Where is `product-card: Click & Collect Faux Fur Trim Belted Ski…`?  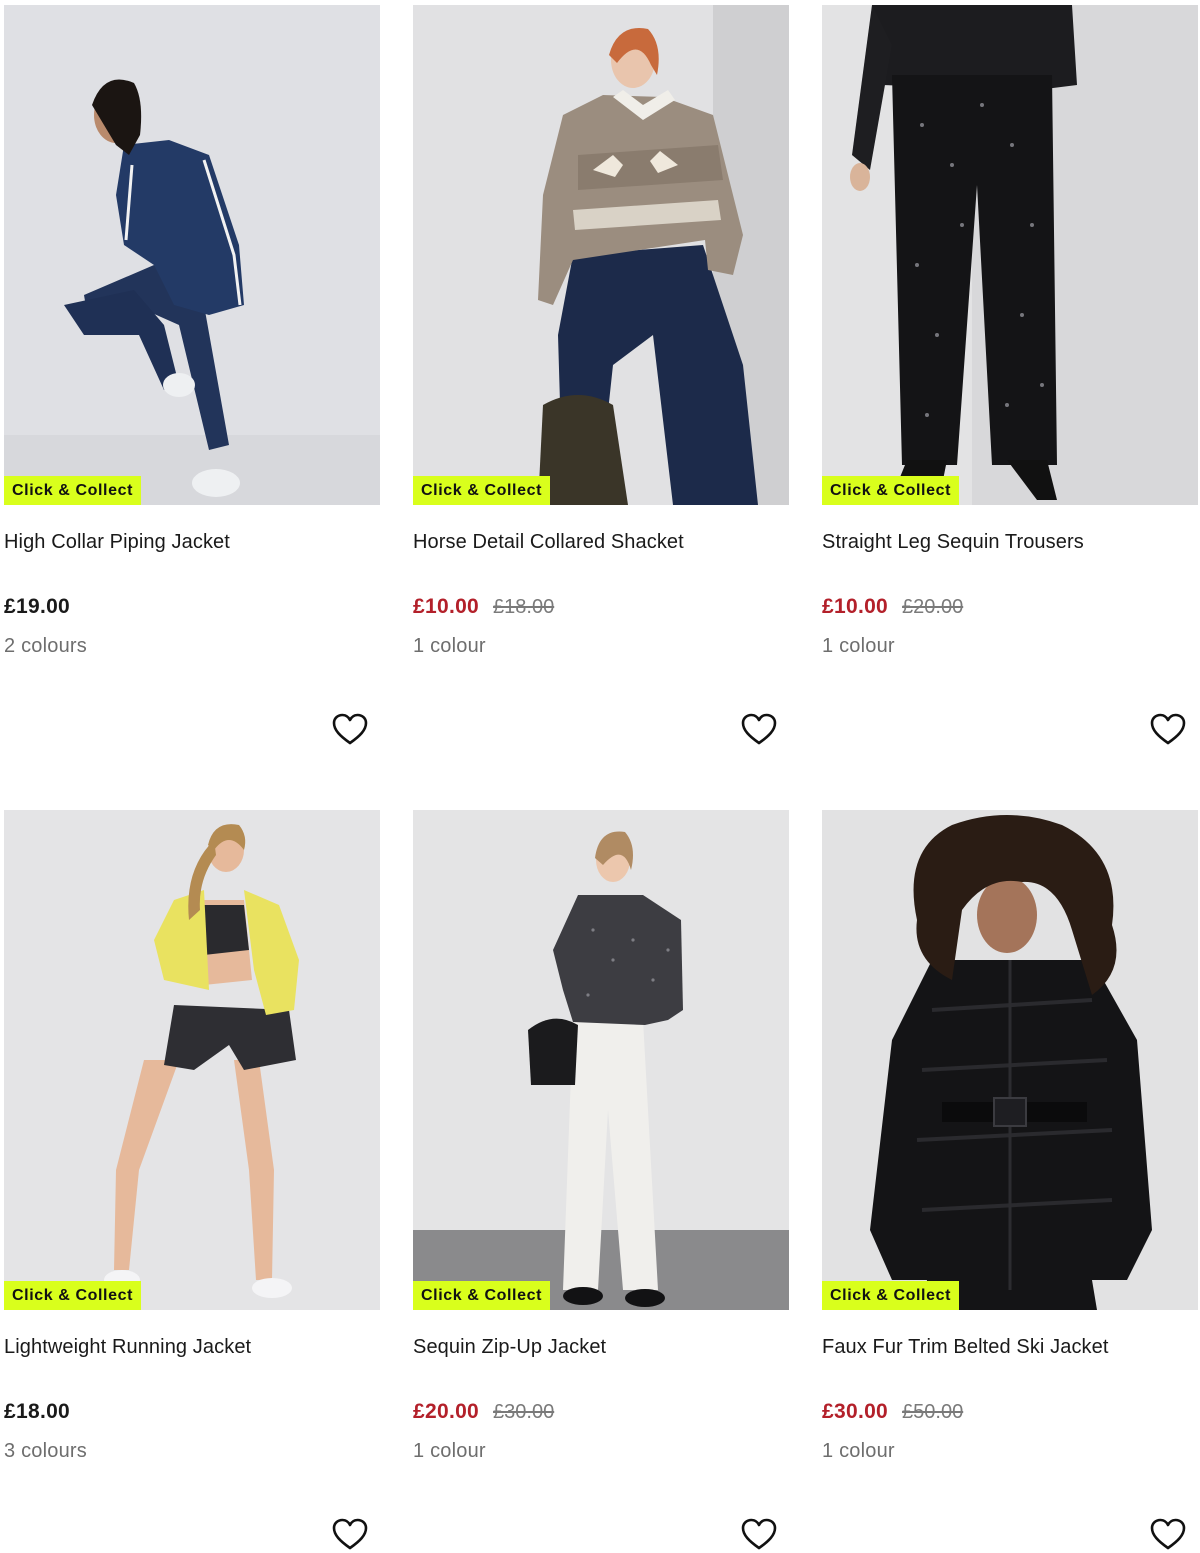
product-card: Click & Collect Faux Fur Trim Belted Ski… is located at coordinates (1010, 1180).